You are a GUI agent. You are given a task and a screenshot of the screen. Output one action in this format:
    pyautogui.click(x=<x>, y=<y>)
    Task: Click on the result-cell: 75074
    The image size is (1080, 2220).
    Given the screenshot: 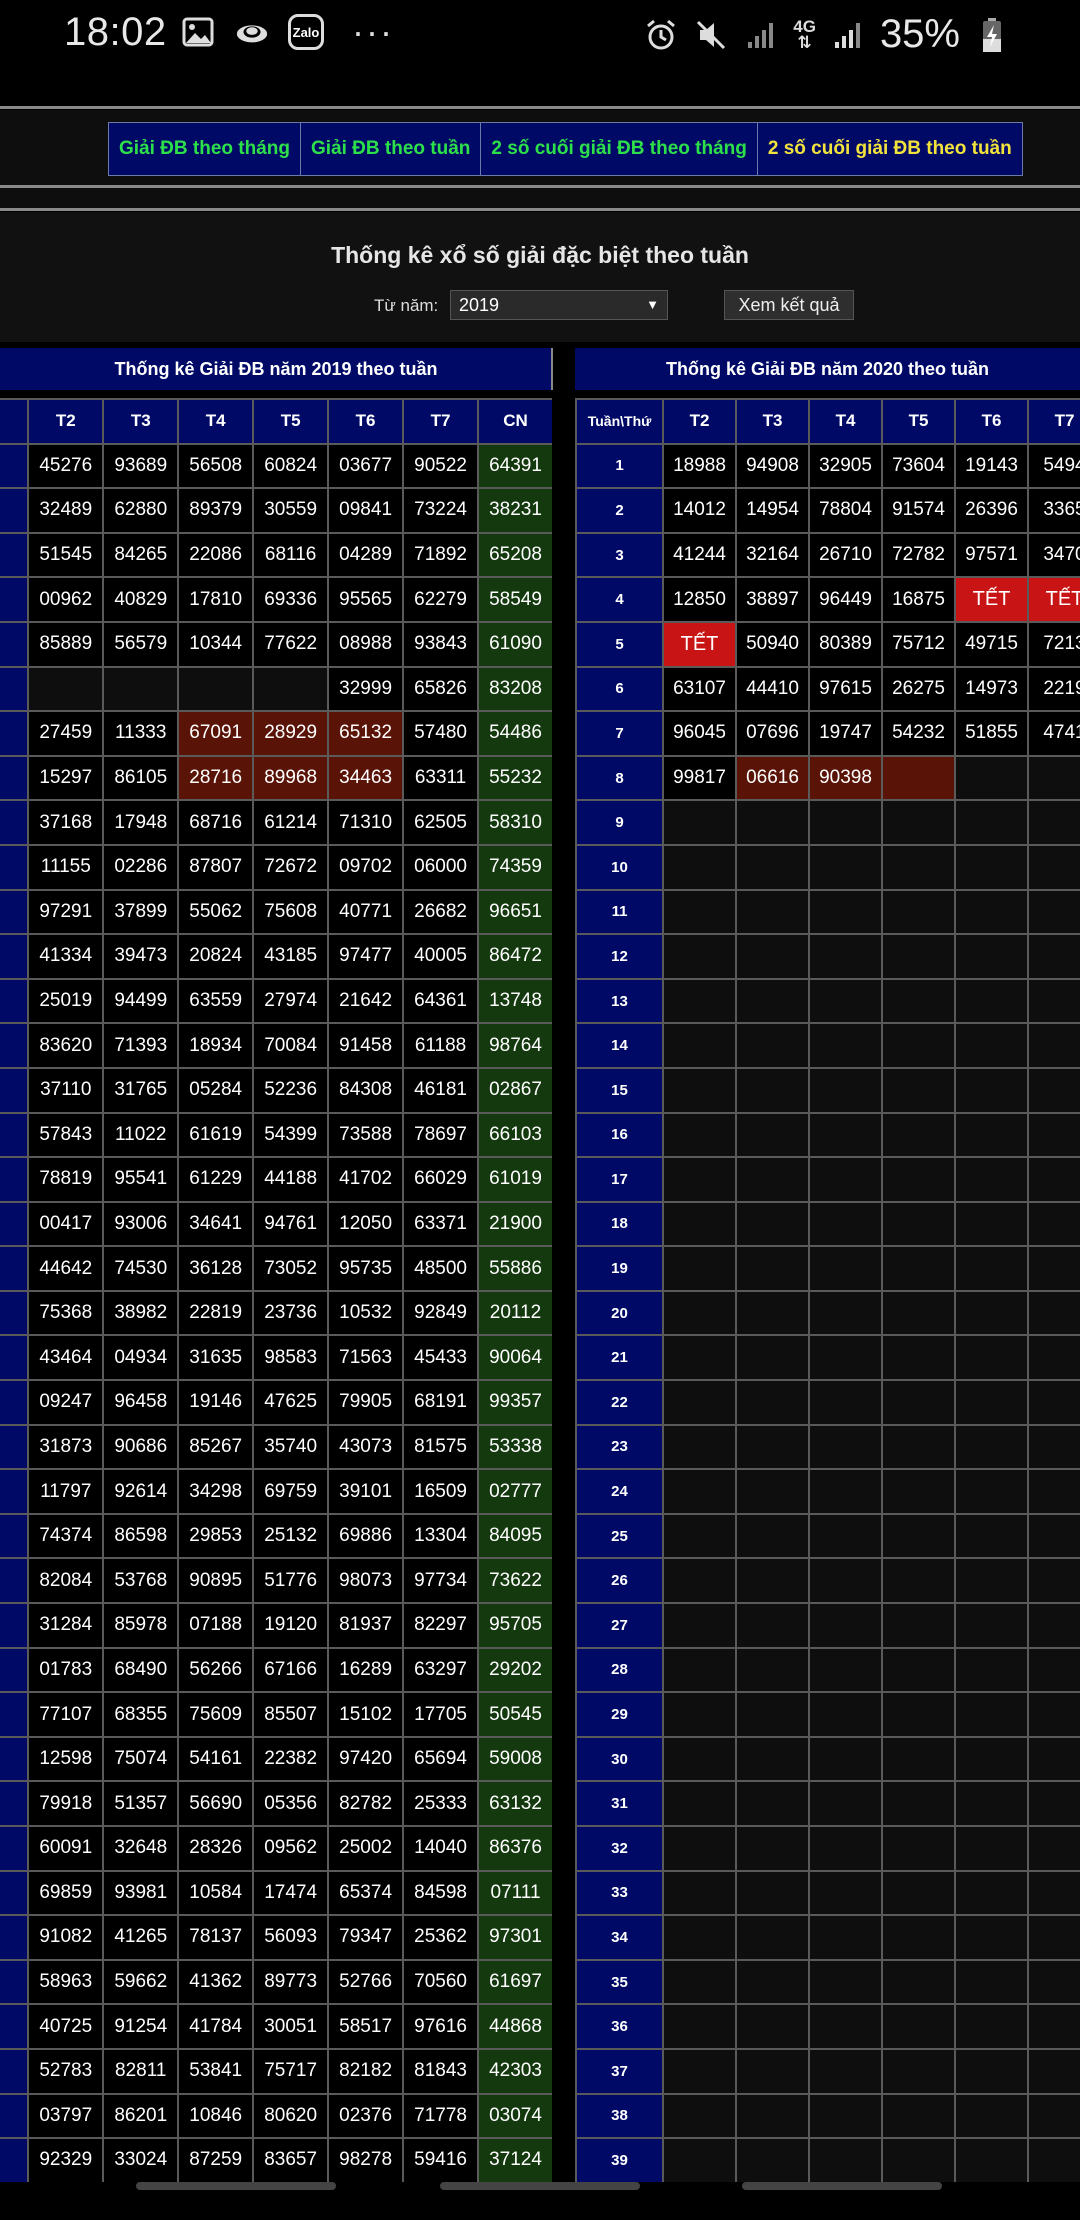 What is the action you would take?
    pyautogui.click(x=141, y=1759)
    